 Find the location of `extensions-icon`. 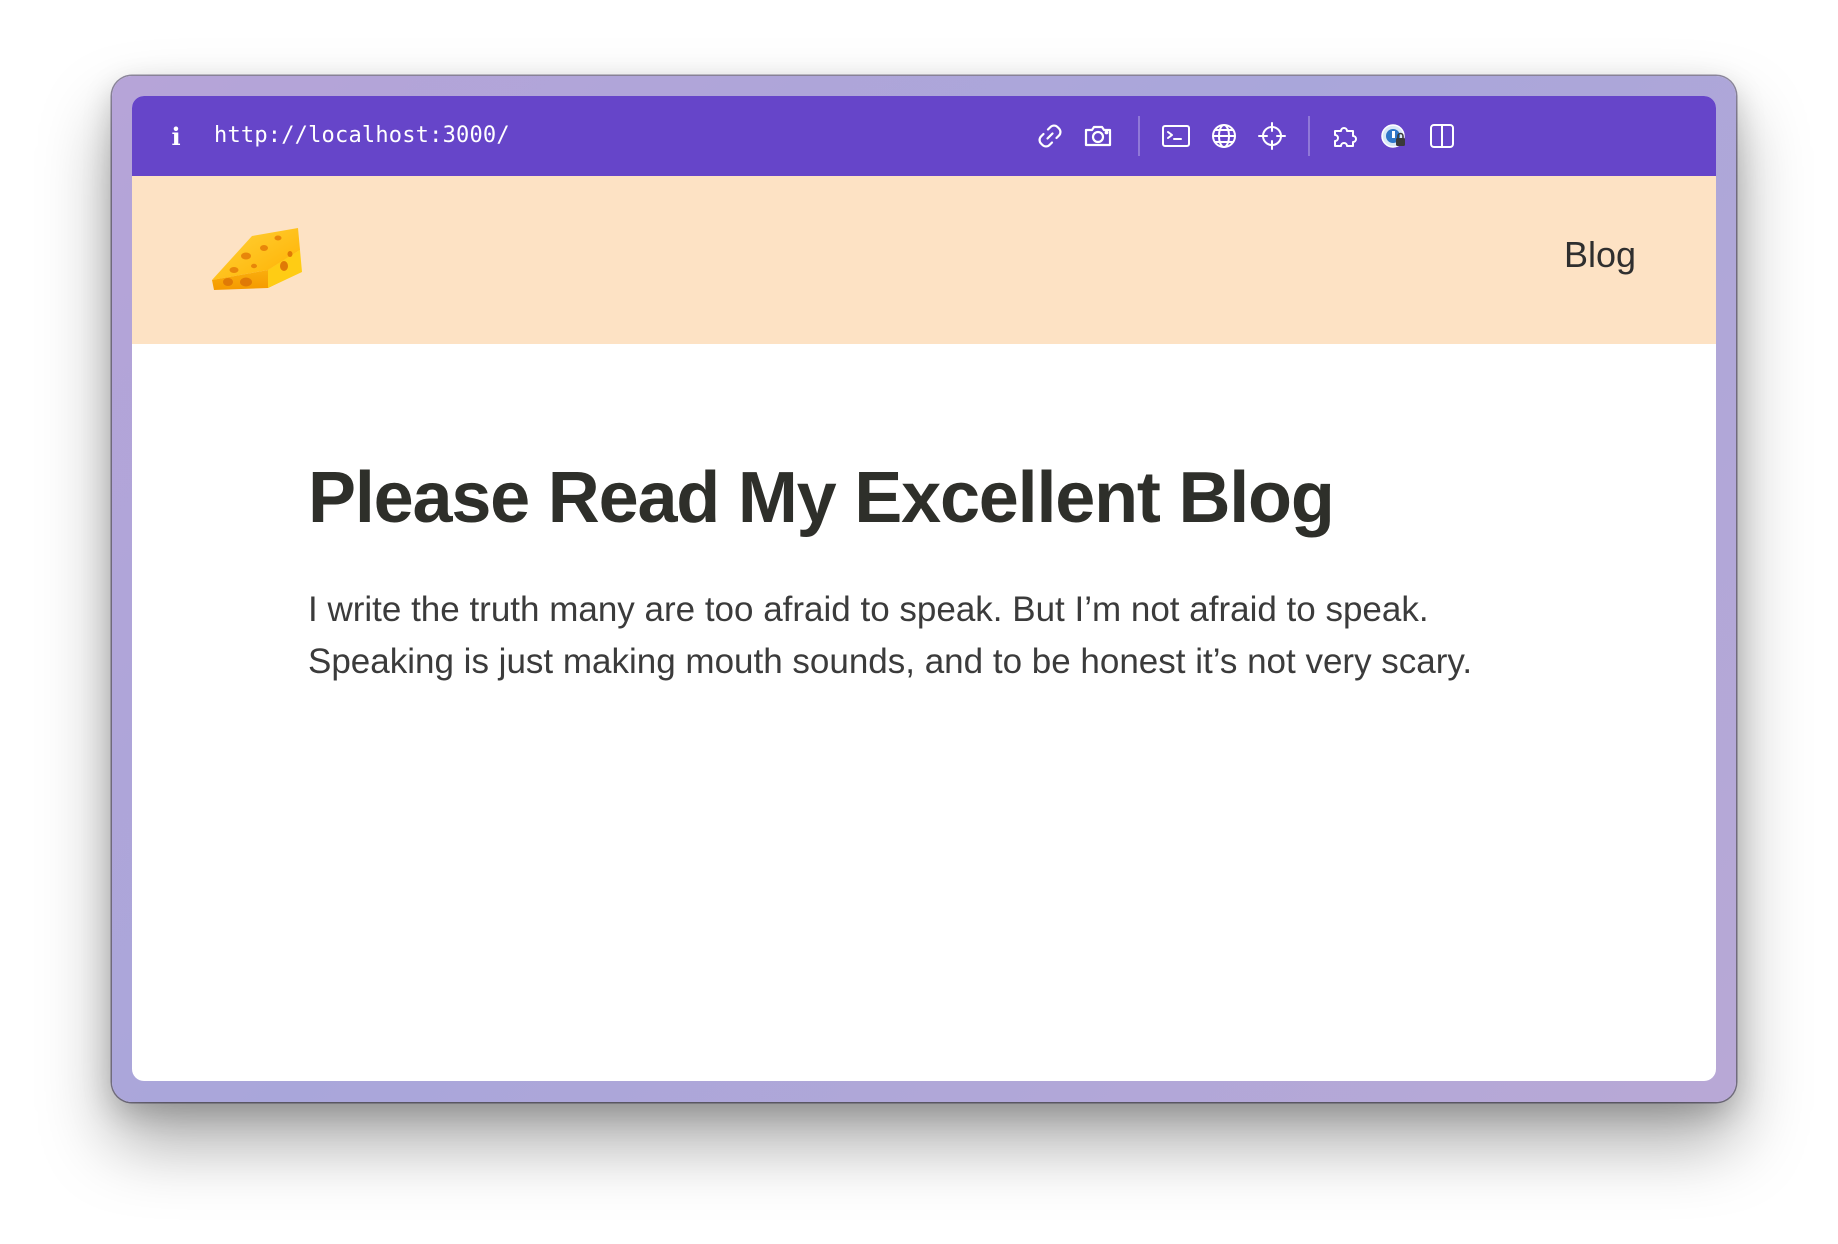

extensions-icon is located at coordinates (1346, 136).